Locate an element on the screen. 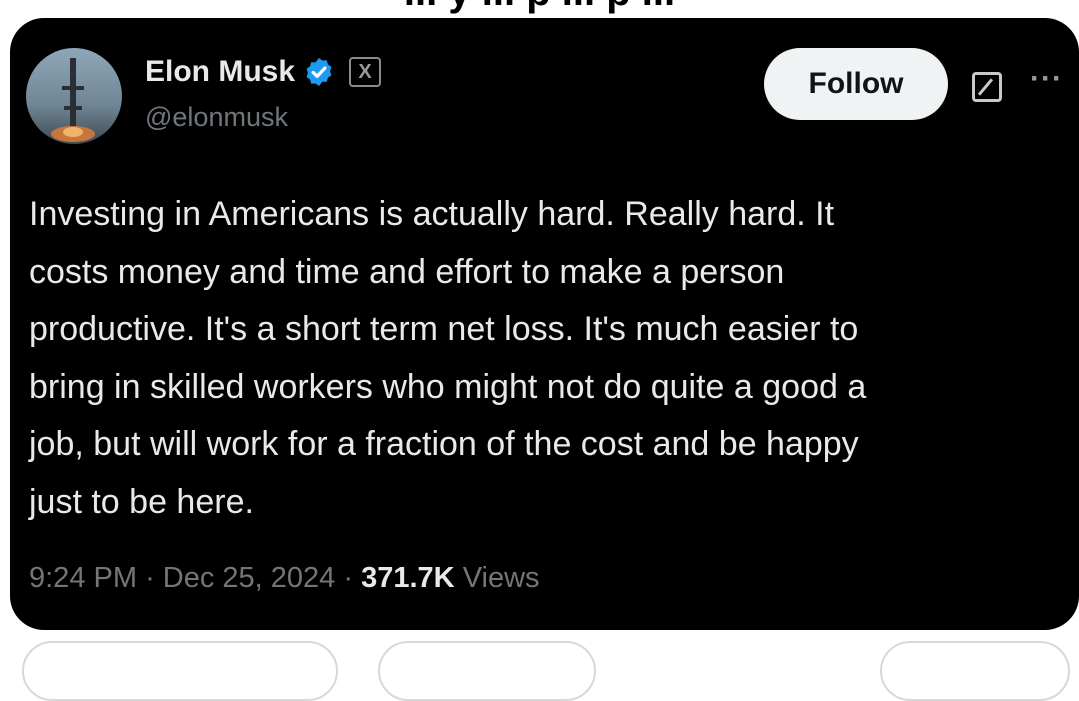 This screenshot has width=1079, height=701. avatar-image is located at coordinates (74, 96).